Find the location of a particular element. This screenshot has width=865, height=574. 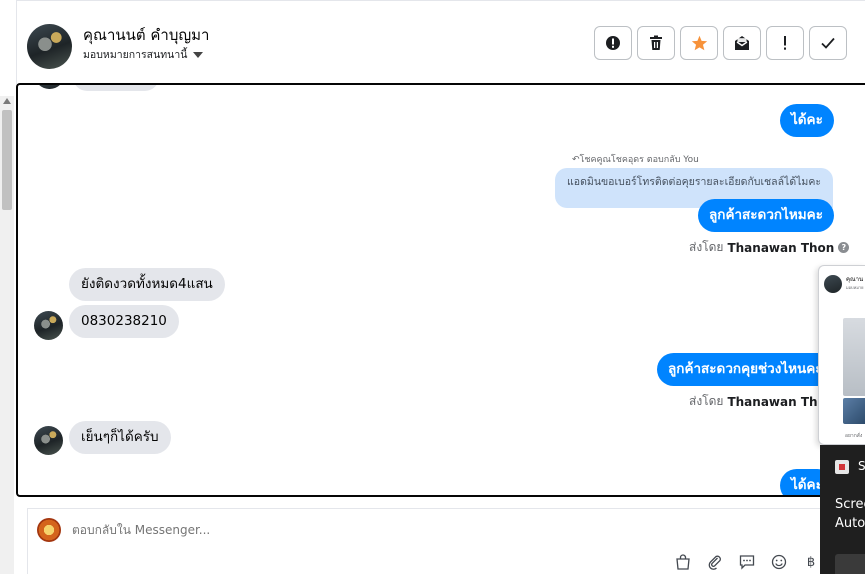

star-icon is located at coordinates (699, 43).